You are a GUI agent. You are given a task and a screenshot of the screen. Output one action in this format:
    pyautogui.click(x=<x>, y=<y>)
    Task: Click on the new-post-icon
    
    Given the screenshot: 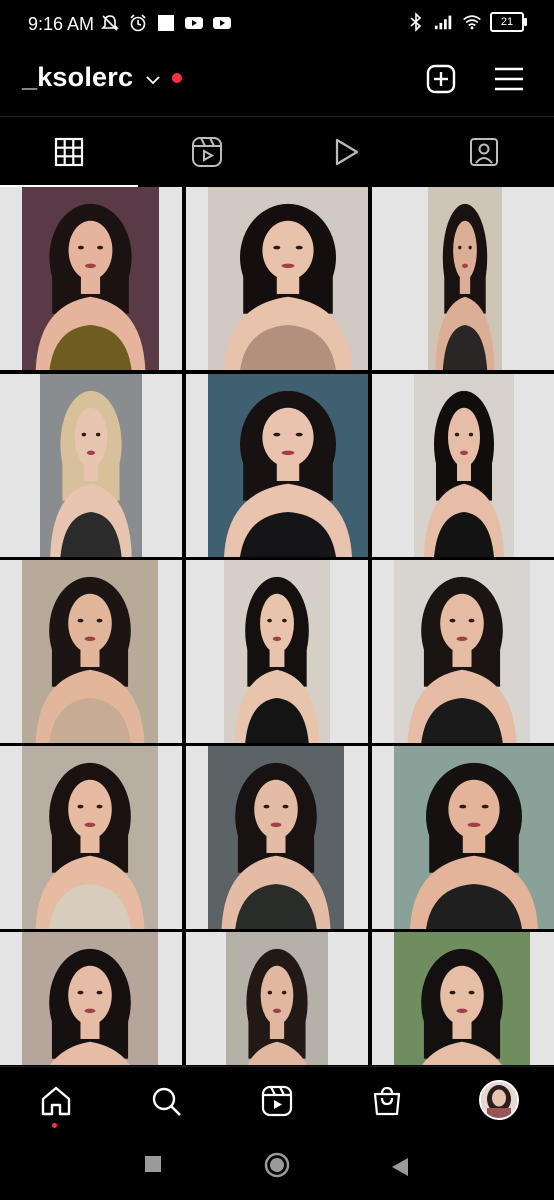 What is the action you would take?
    pyautogui.click(x=441, y=79)
    